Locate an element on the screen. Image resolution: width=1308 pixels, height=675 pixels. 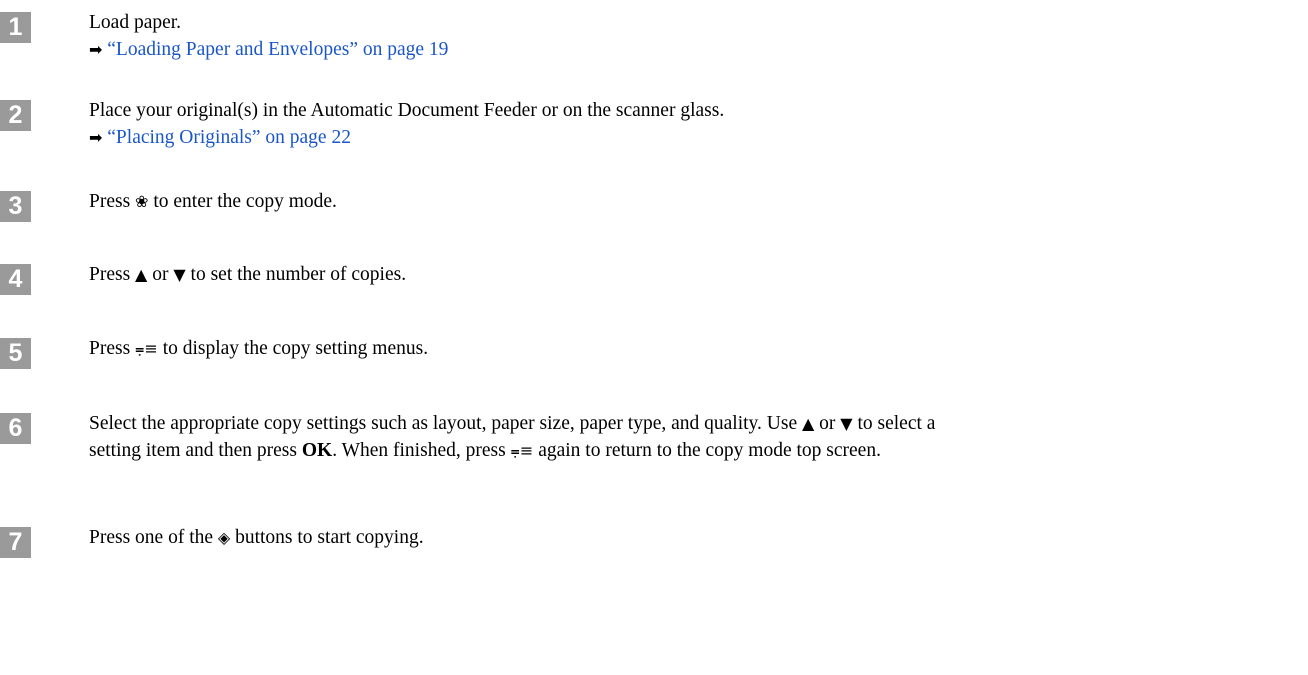
step-text: to select a is located at coordinates (894, 423).